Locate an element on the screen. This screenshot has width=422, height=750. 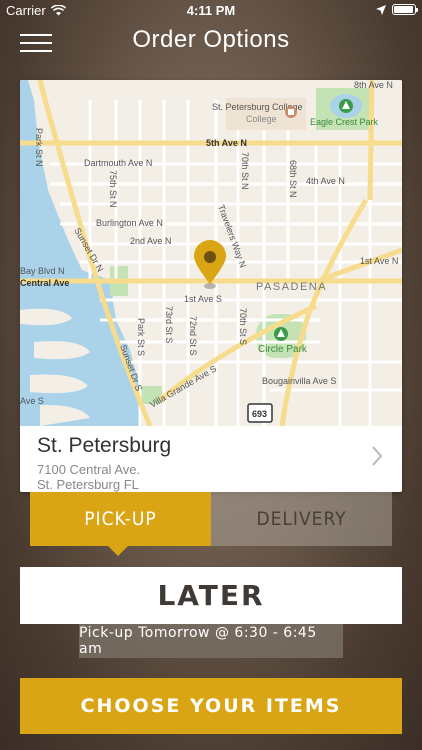
map-label-70th-st: 70th St N is located at coordinates (245, 171).